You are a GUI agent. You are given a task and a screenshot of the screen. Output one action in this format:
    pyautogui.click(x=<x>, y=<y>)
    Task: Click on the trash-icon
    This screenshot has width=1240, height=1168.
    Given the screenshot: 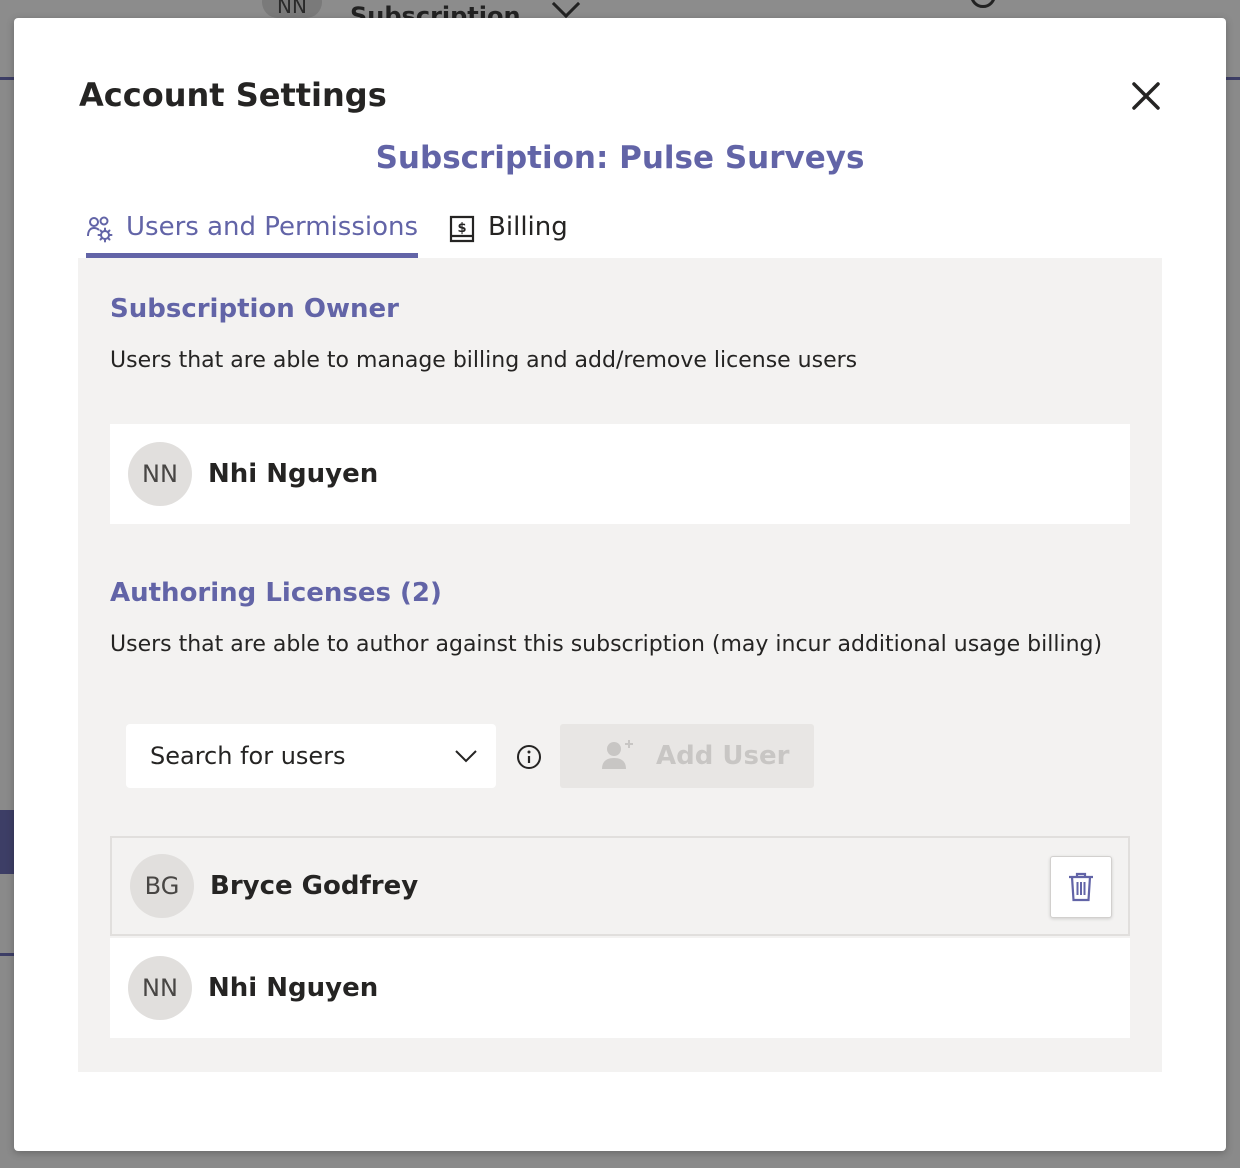 What is the action you would take?
    pyautogui.click(x=1081, y=887)
    